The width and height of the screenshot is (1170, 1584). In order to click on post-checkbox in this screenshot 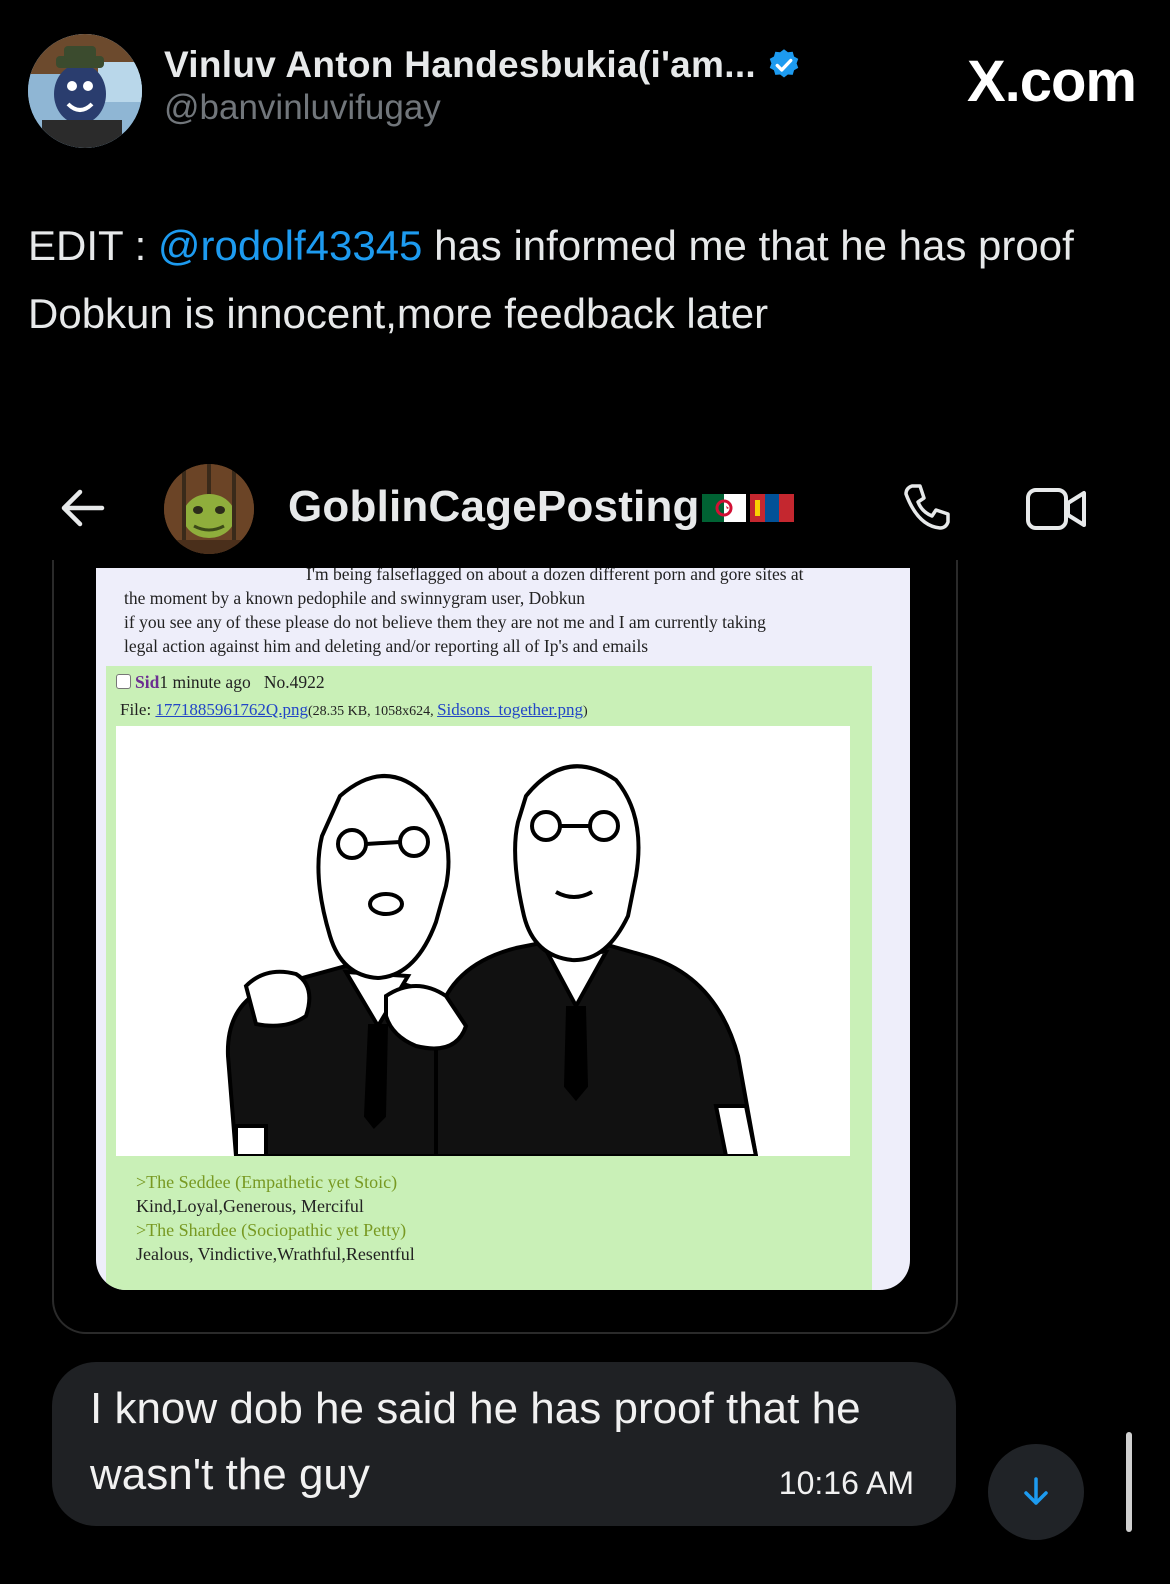, I will do `click(123, 681)`.